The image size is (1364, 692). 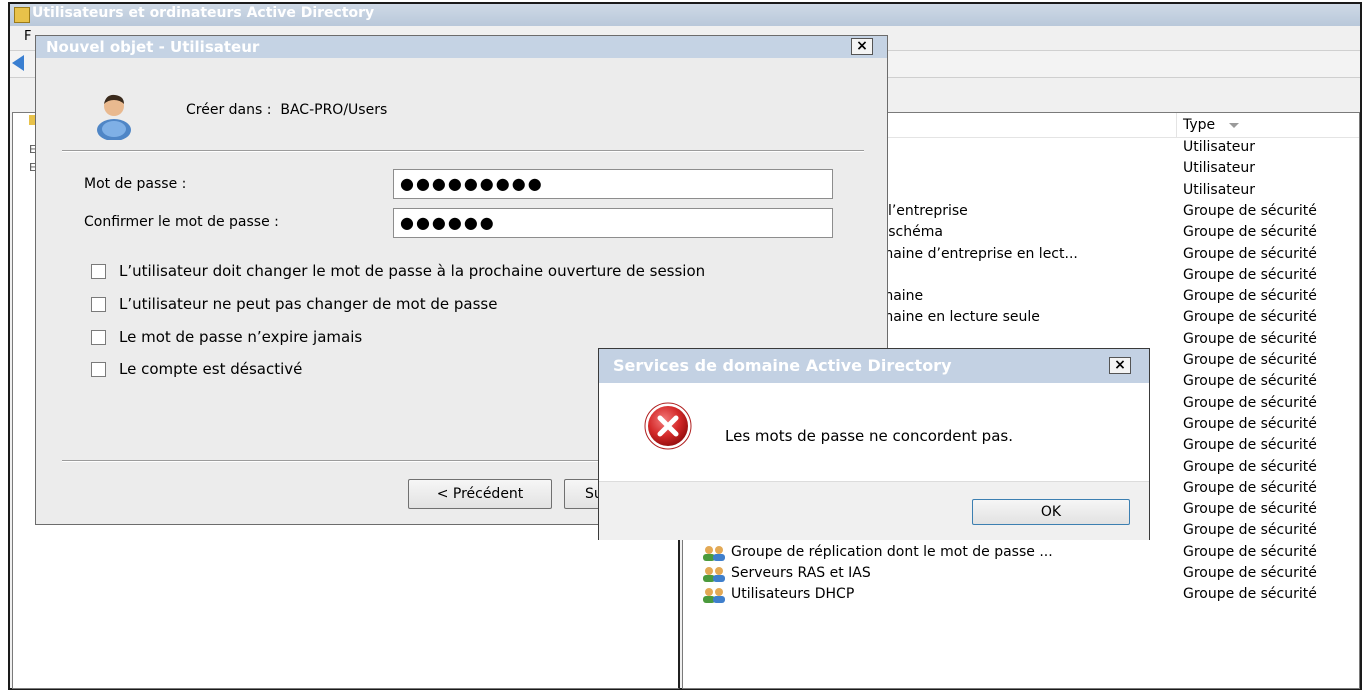 What do you see at coordinates (461, 47) in the screenshot?
I see `dialog-title-bar: Nouvel objet - Utilisateur ×` at bounding box center [461, 47].